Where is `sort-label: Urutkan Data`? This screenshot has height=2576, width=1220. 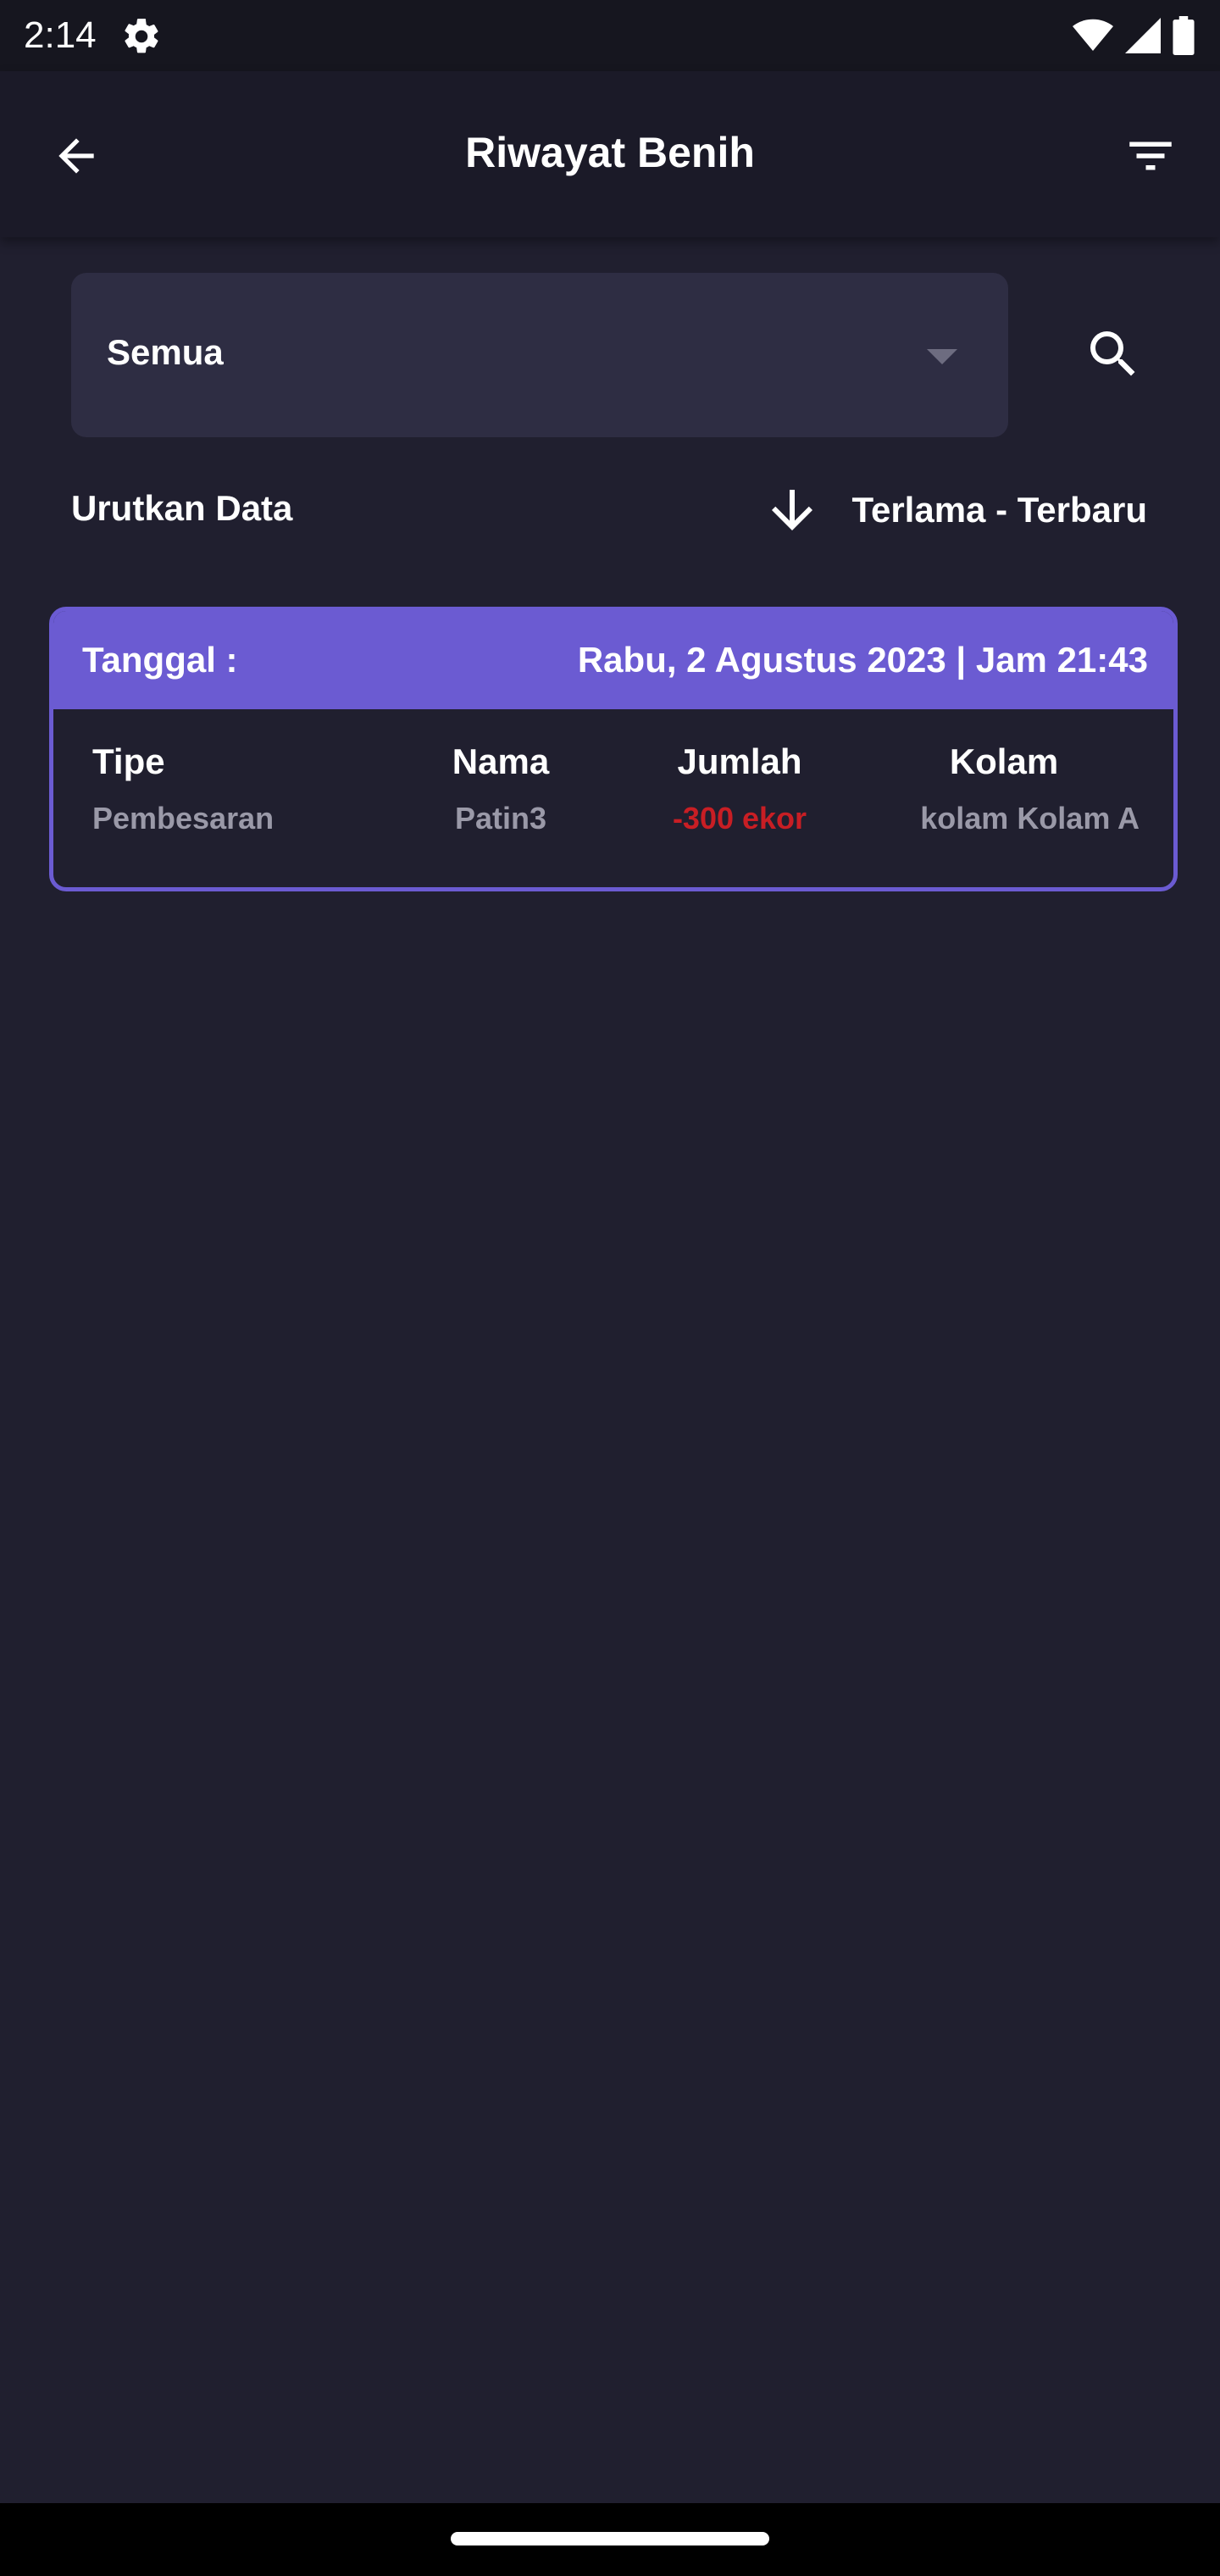 sort-label: Urutkan Data is located at coordinates (182, 508).